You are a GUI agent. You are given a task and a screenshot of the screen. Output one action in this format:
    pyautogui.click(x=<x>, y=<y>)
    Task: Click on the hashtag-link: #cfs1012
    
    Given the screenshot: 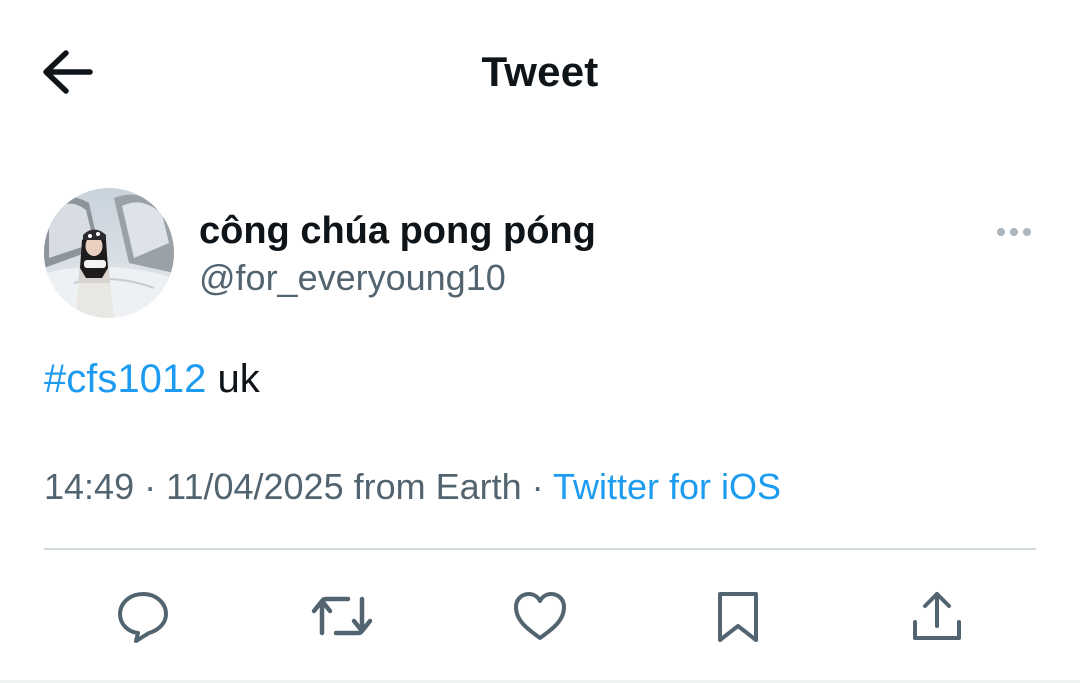 What is the action you would take?
    pyautogui.click(x=125, y=379)
    